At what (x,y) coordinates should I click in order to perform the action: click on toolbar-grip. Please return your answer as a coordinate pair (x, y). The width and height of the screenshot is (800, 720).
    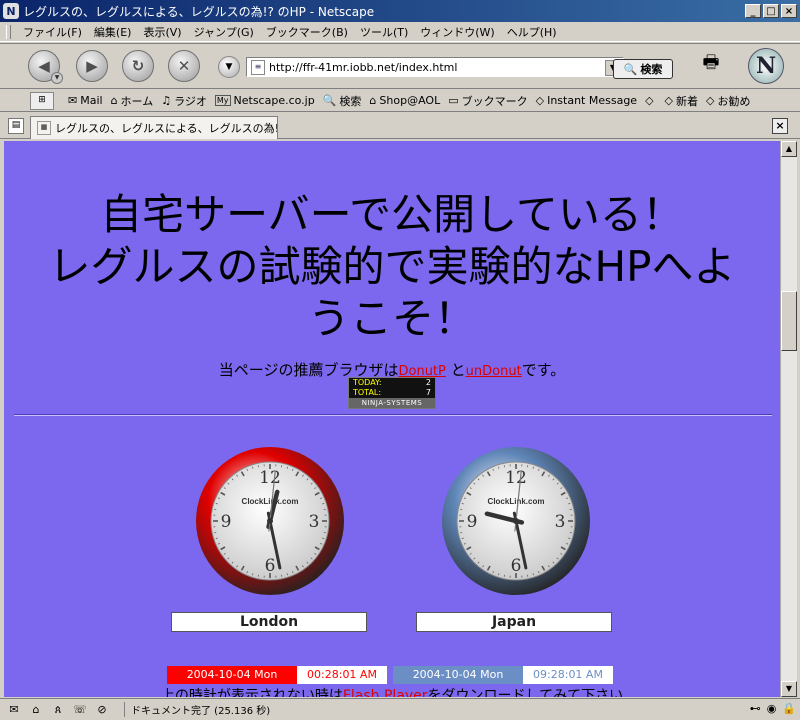
    Looking at the image, I should click on (8, 31).